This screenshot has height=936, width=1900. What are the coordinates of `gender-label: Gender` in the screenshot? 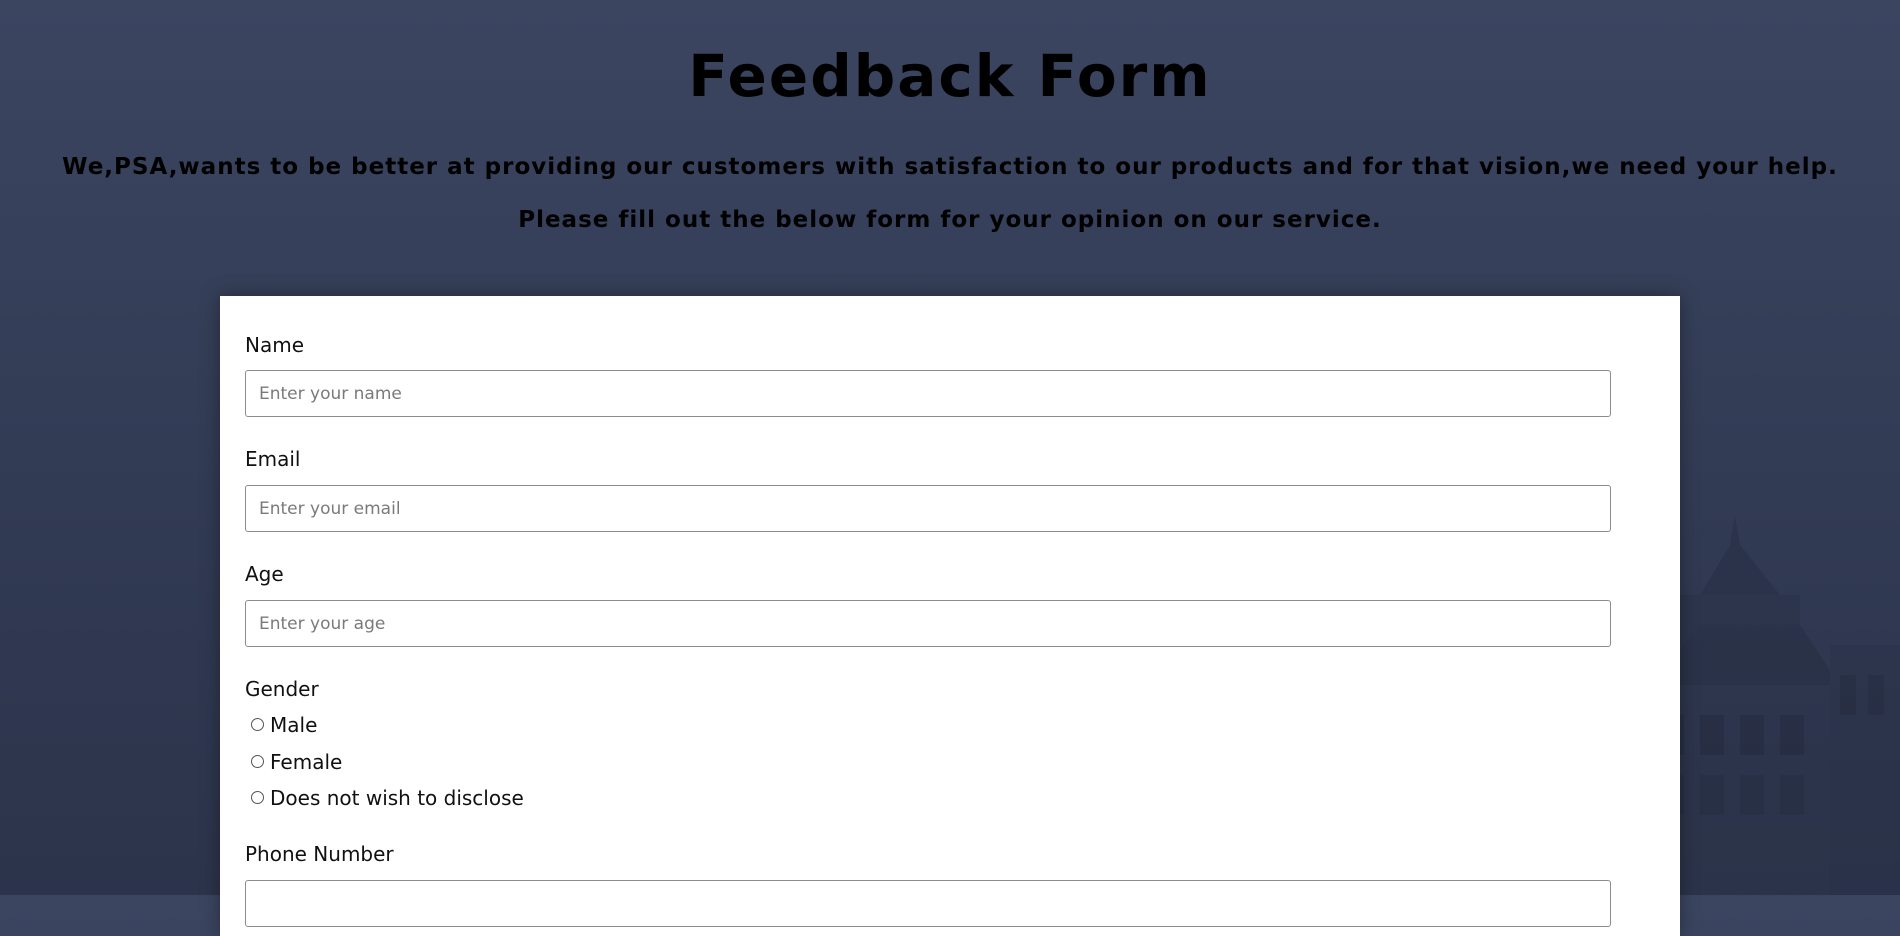 It's located at (282, 689).